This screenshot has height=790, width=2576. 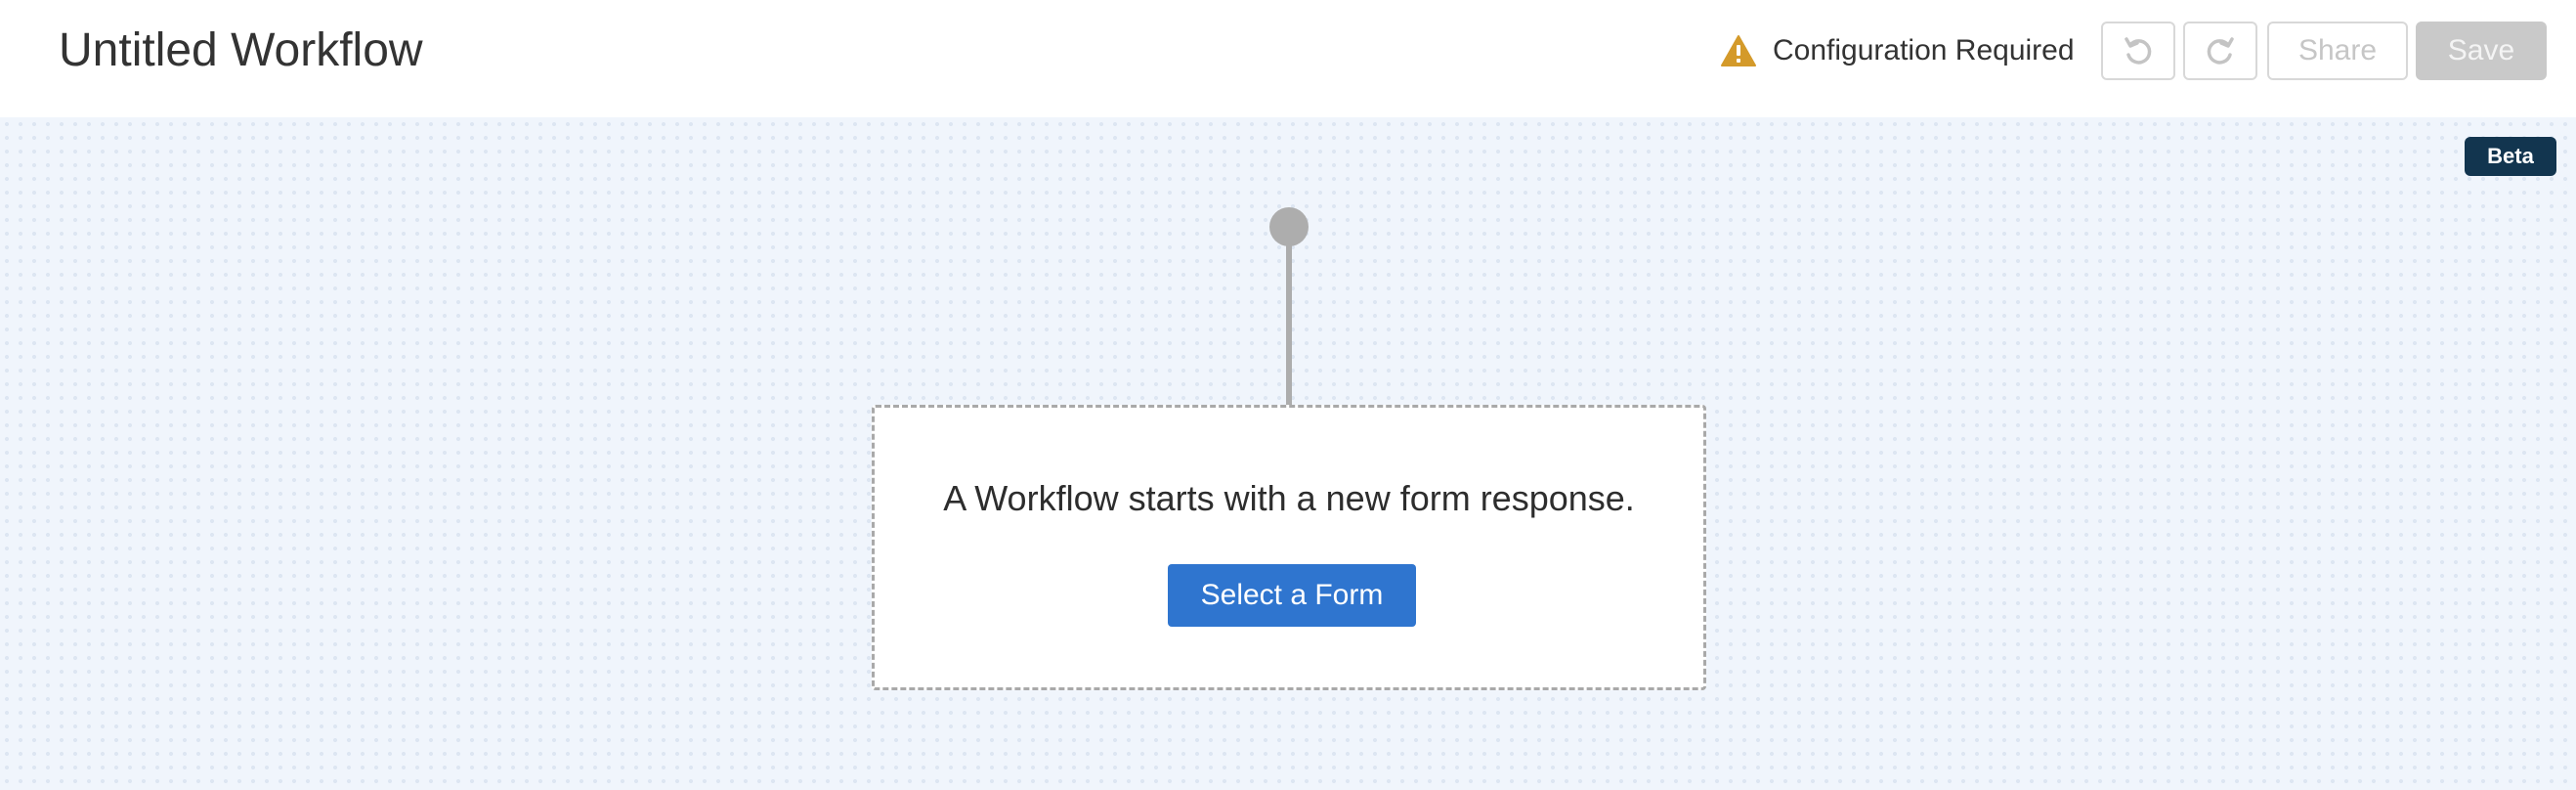 I want to click on select-form-button: Select a Form, so click(x=1292, y=595).